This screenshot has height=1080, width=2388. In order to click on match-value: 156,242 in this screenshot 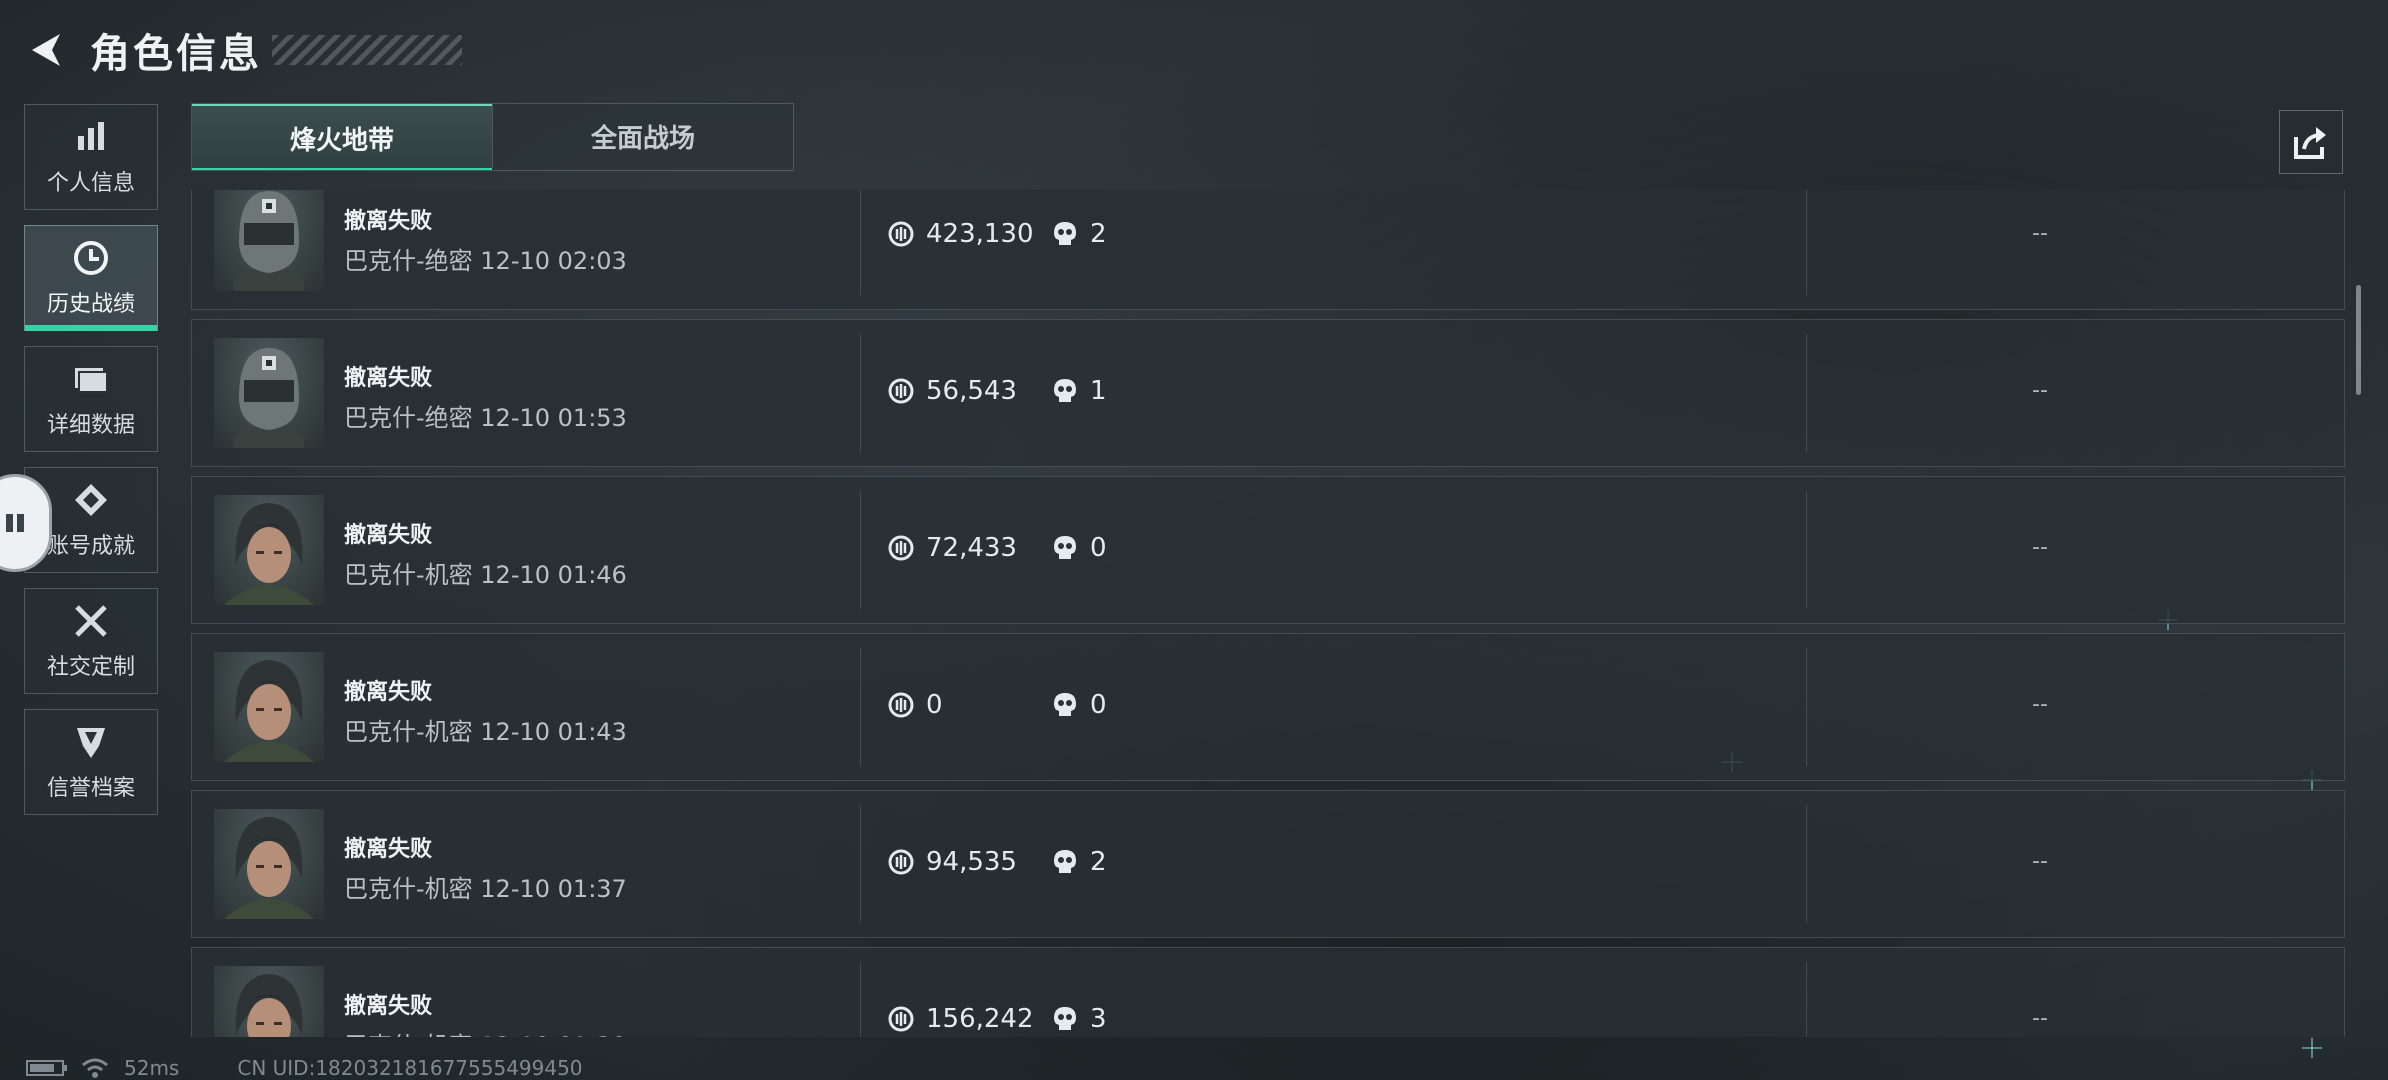, I will do `click(980, 1019)`.